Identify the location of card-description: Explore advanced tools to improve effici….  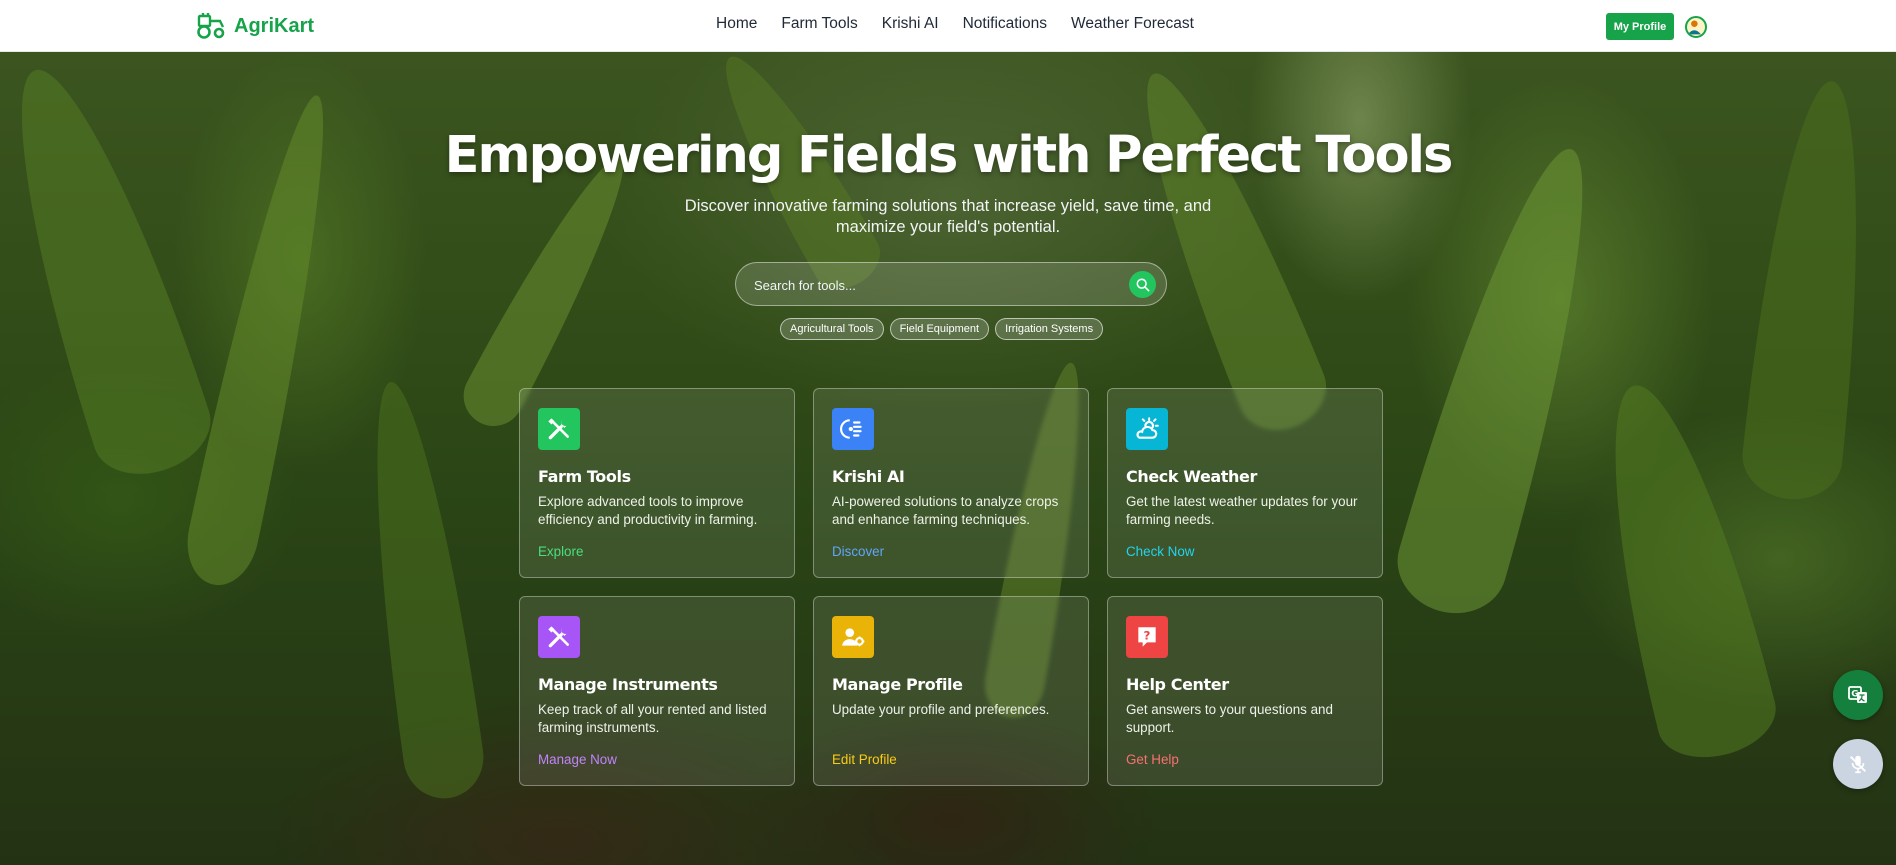
(648, 510).